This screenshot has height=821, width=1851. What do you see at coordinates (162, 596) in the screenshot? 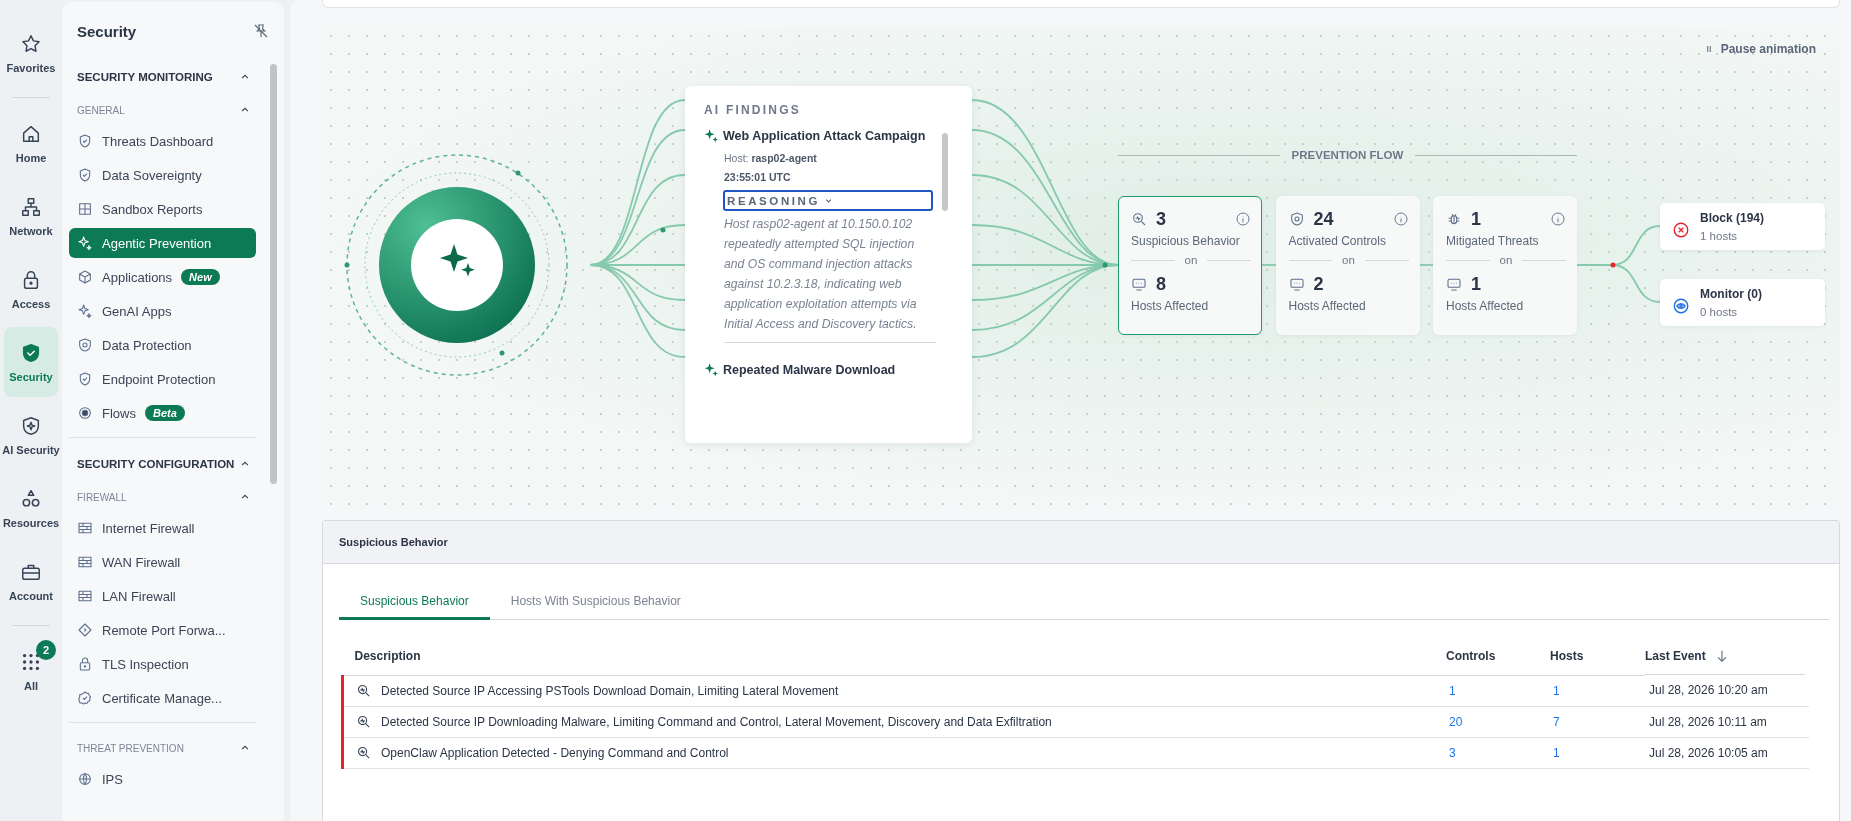
I see `sidebar-item: LAN Firewall` at bounding box center [162, 596].